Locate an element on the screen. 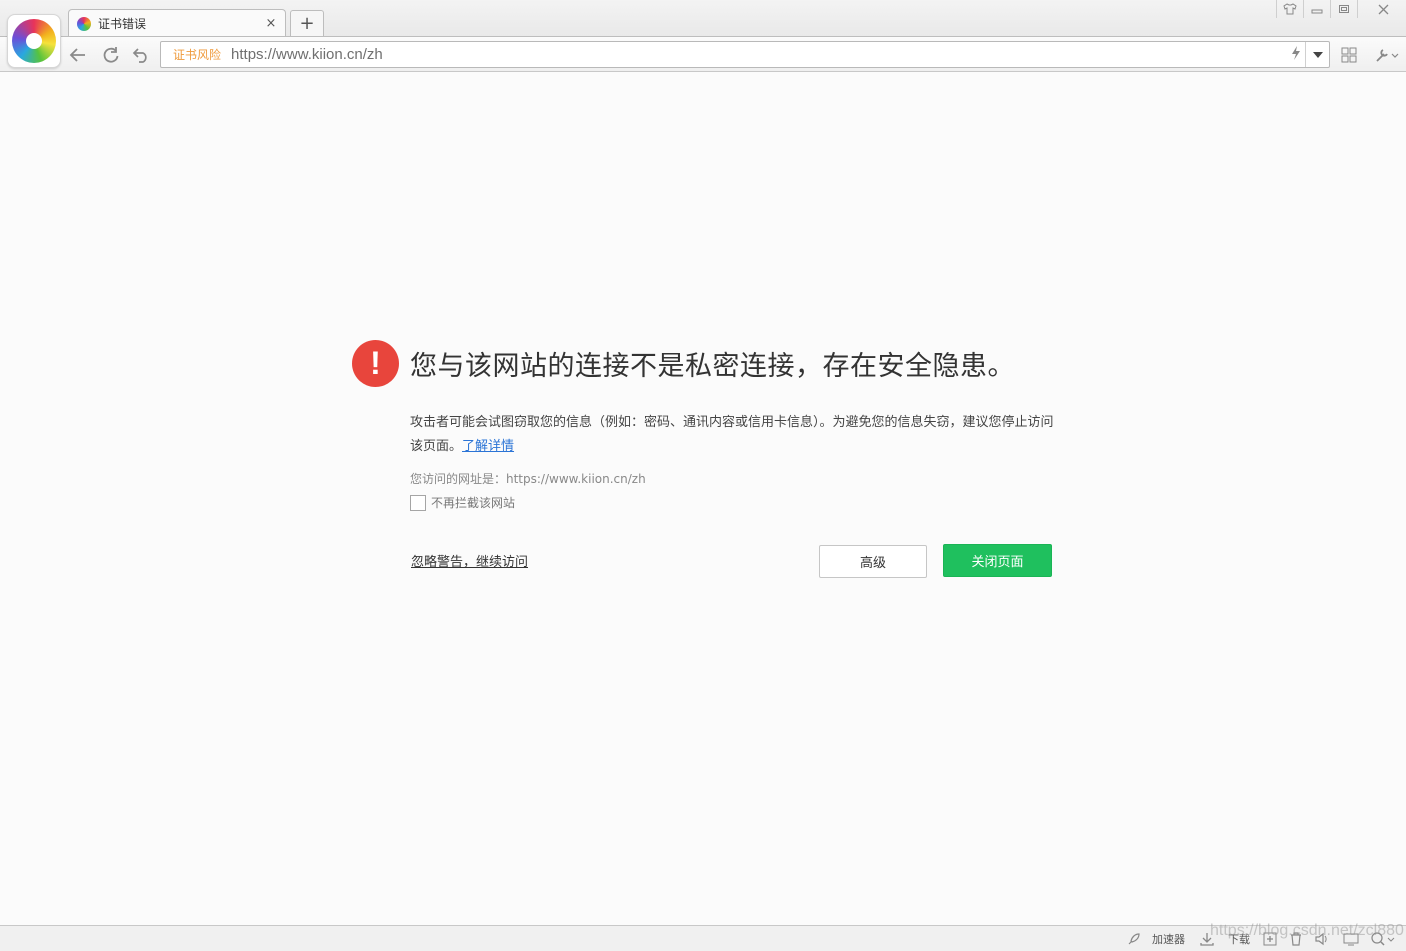 This screenshot has height=951, width=1406. tab-title: 证书错误 is located at coordinates (122, 24).